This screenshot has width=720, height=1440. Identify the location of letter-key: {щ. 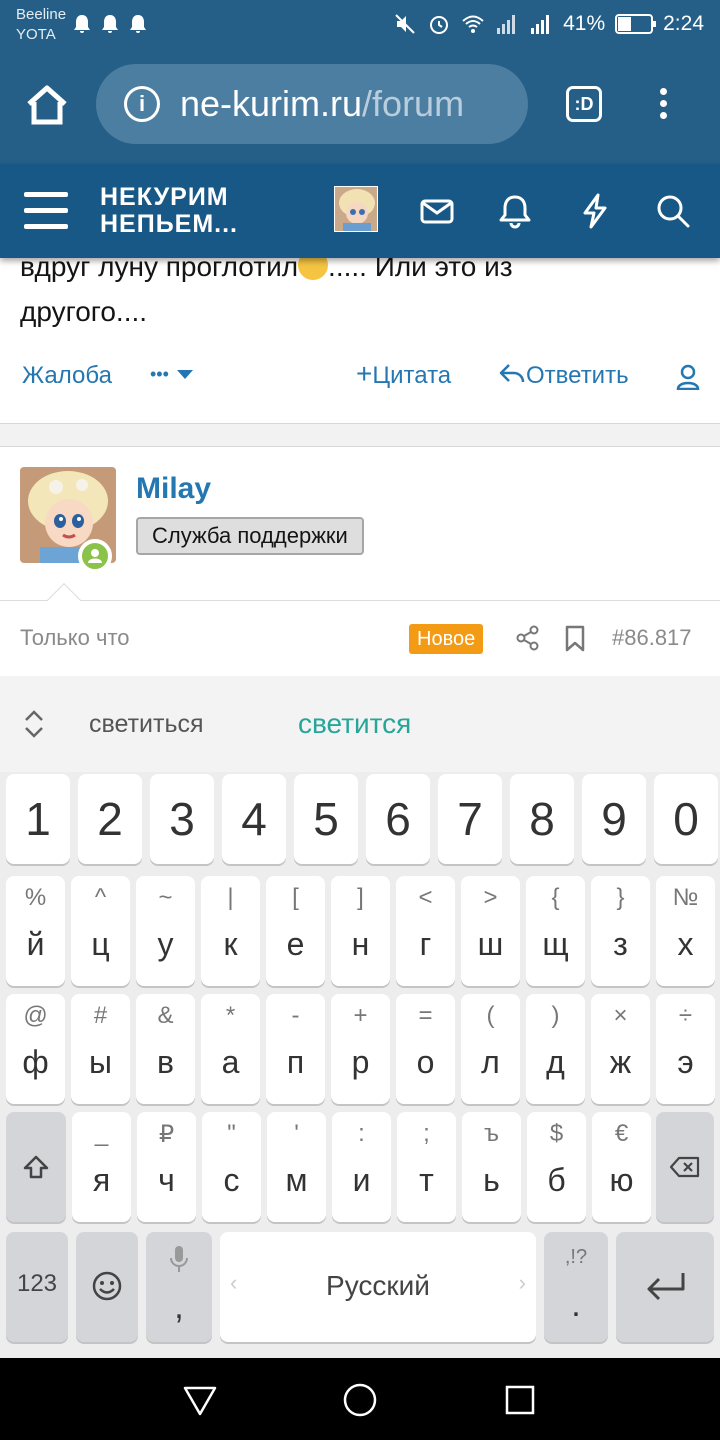
(555, 931).